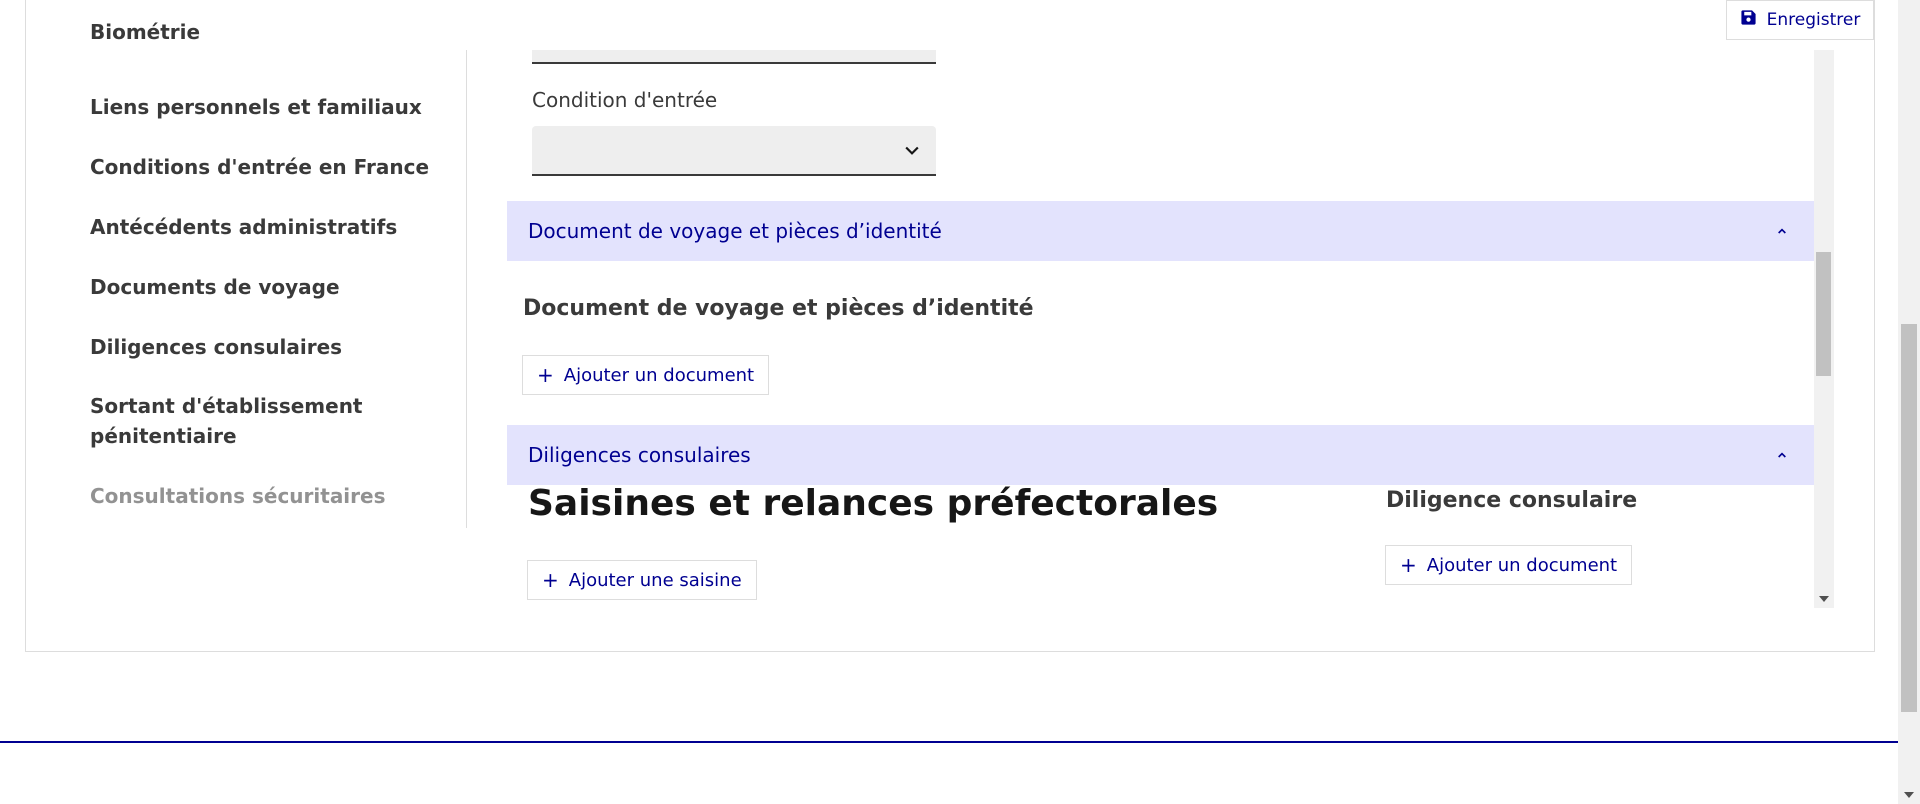  What do you see at coordinates (256, 107) in the screenshot?
I see `sidenav-item-liens: Liens personnels et familiaux` at bounding box center [256, 107].